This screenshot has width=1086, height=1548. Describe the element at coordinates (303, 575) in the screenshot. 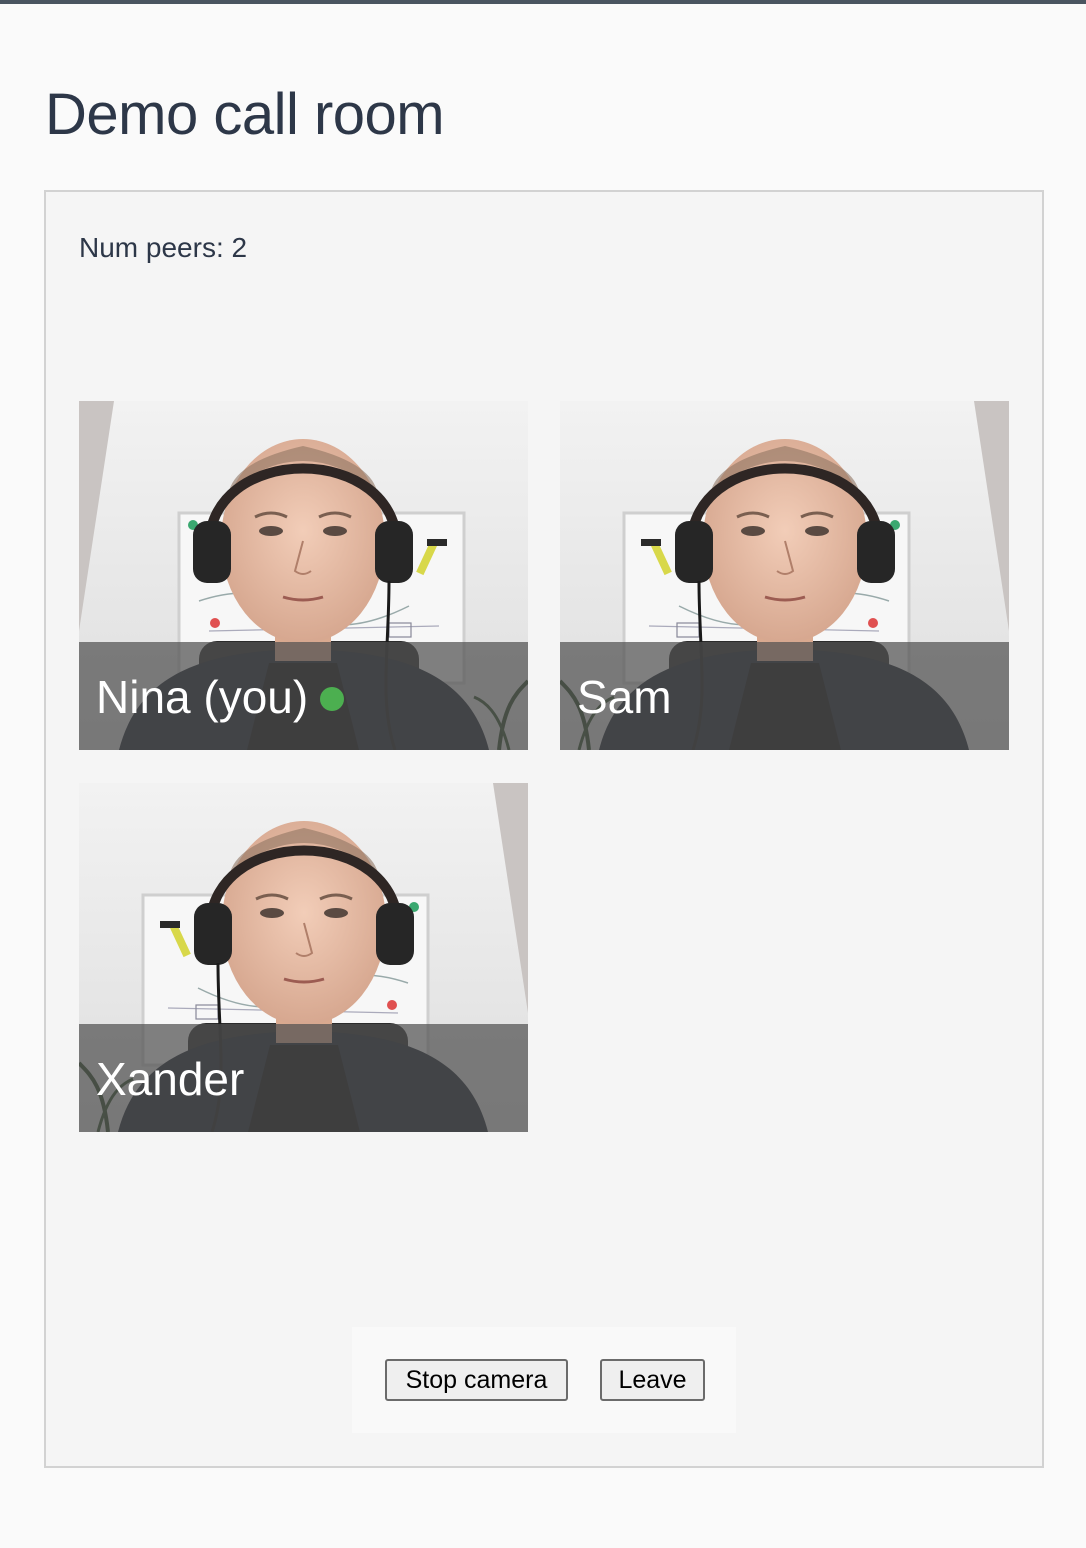

I see `video-tile-self: Nina (you)` at that location.